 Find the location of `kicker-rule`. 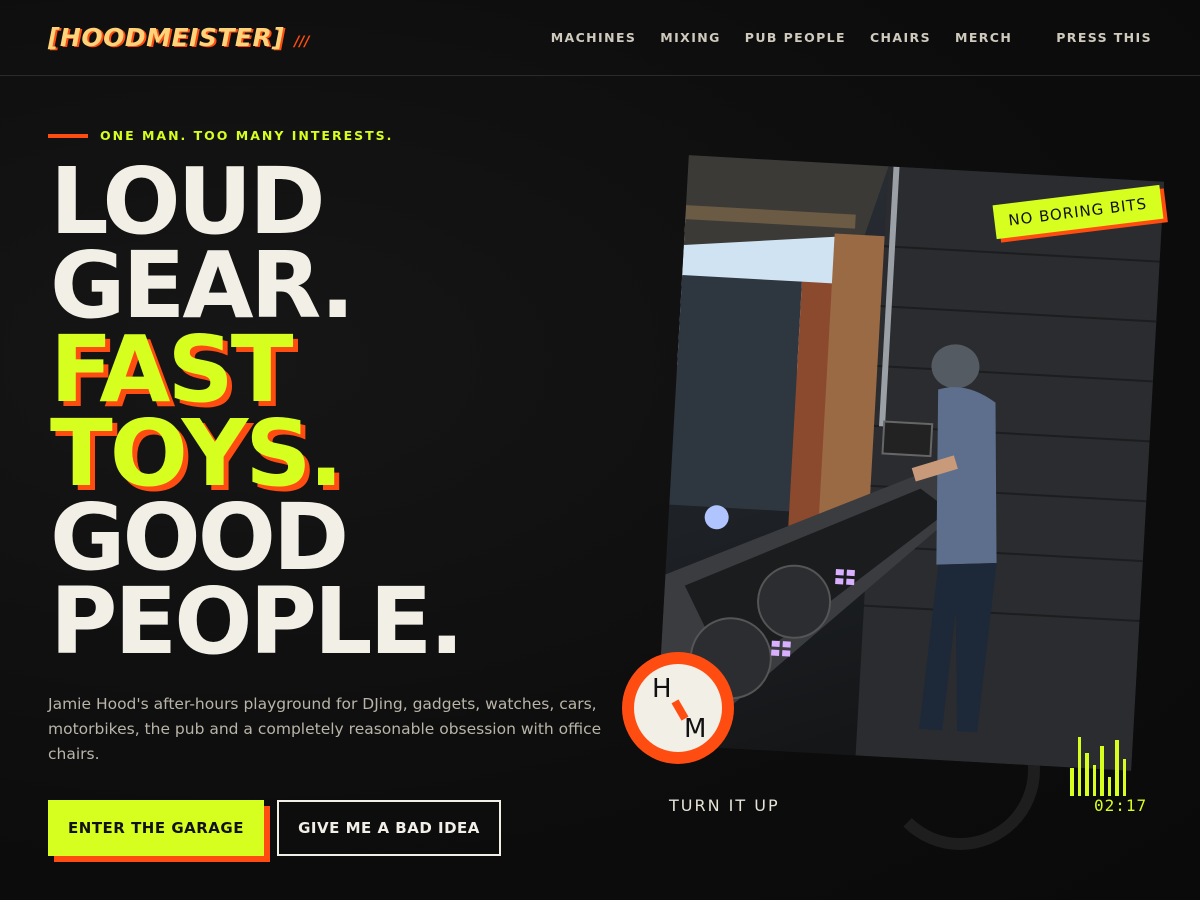

kicker-rule is located at coordinates (68, 135).